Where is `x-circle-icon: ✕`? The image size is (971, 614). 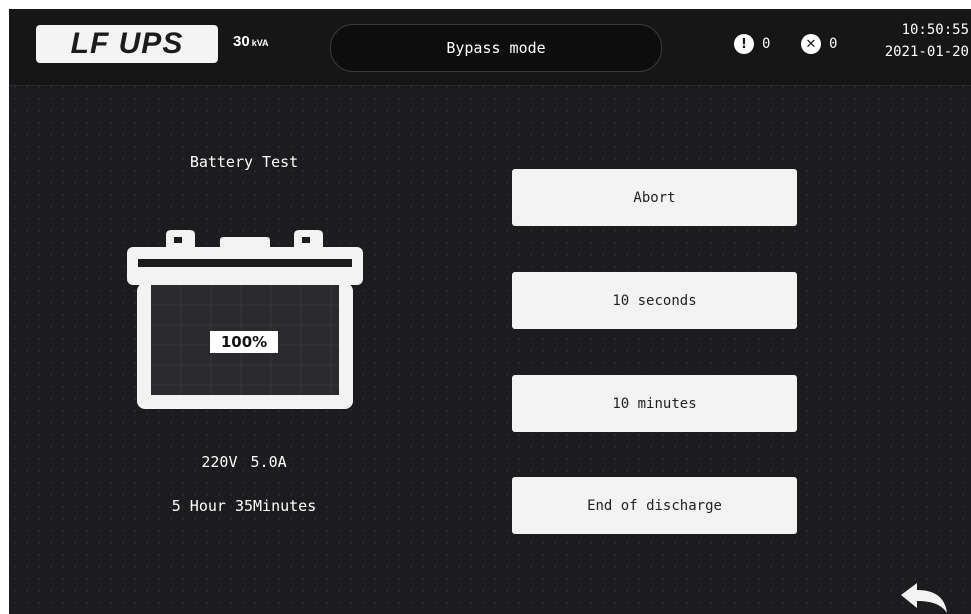 x-circle-icon: ✕ is located at coordinates (811, 44).